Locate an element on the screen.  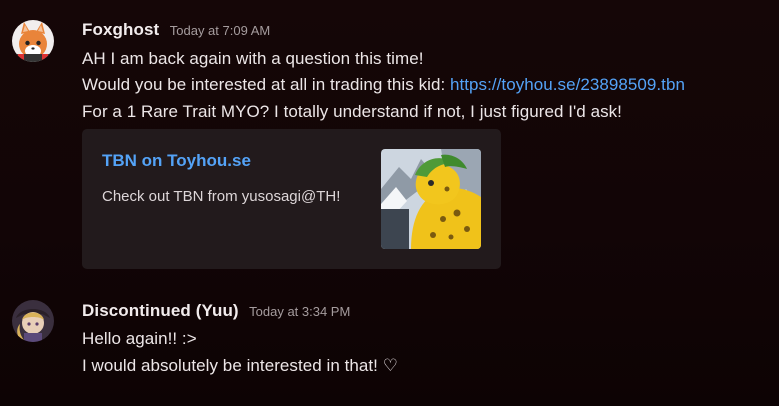
toyhouse-link: https://toyhou.se/23898509.tbn is located at coordinates (567, 84).